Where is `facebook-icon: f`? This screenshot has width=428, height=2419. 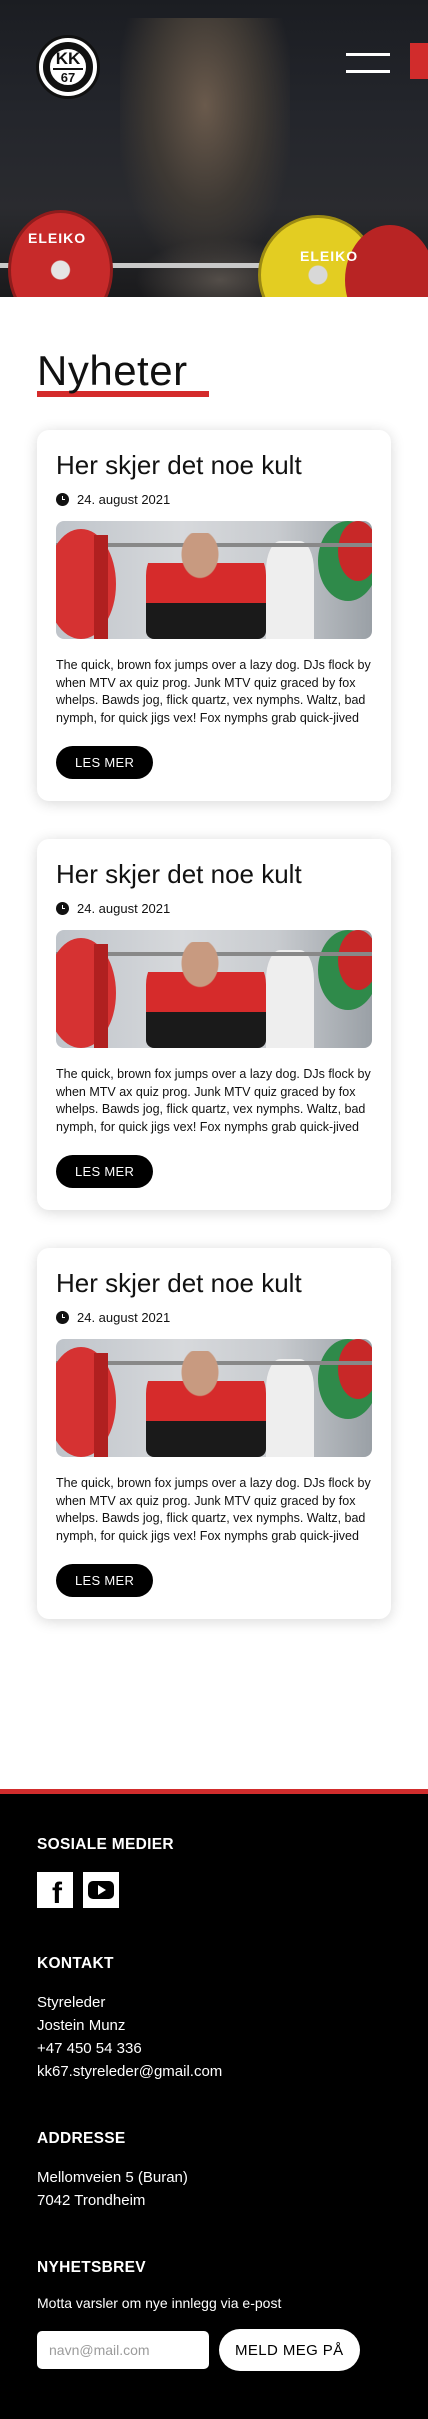
facebook-icon: f is located at coordinates (55, 1891).